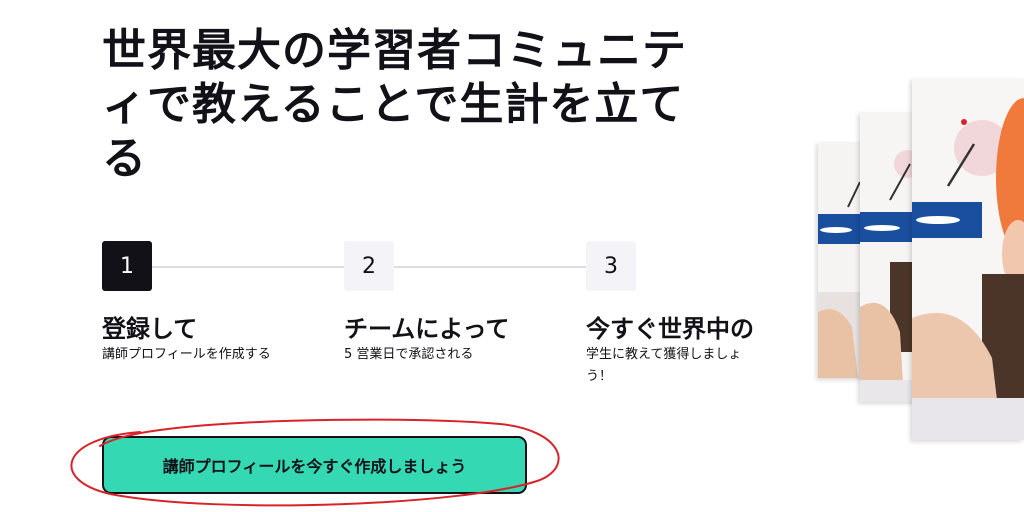 This screenshot has width=1024, height=512. Describe the element at coordinates (968, 259) in the screenshot. I see `tutor-photo-front` at that location.